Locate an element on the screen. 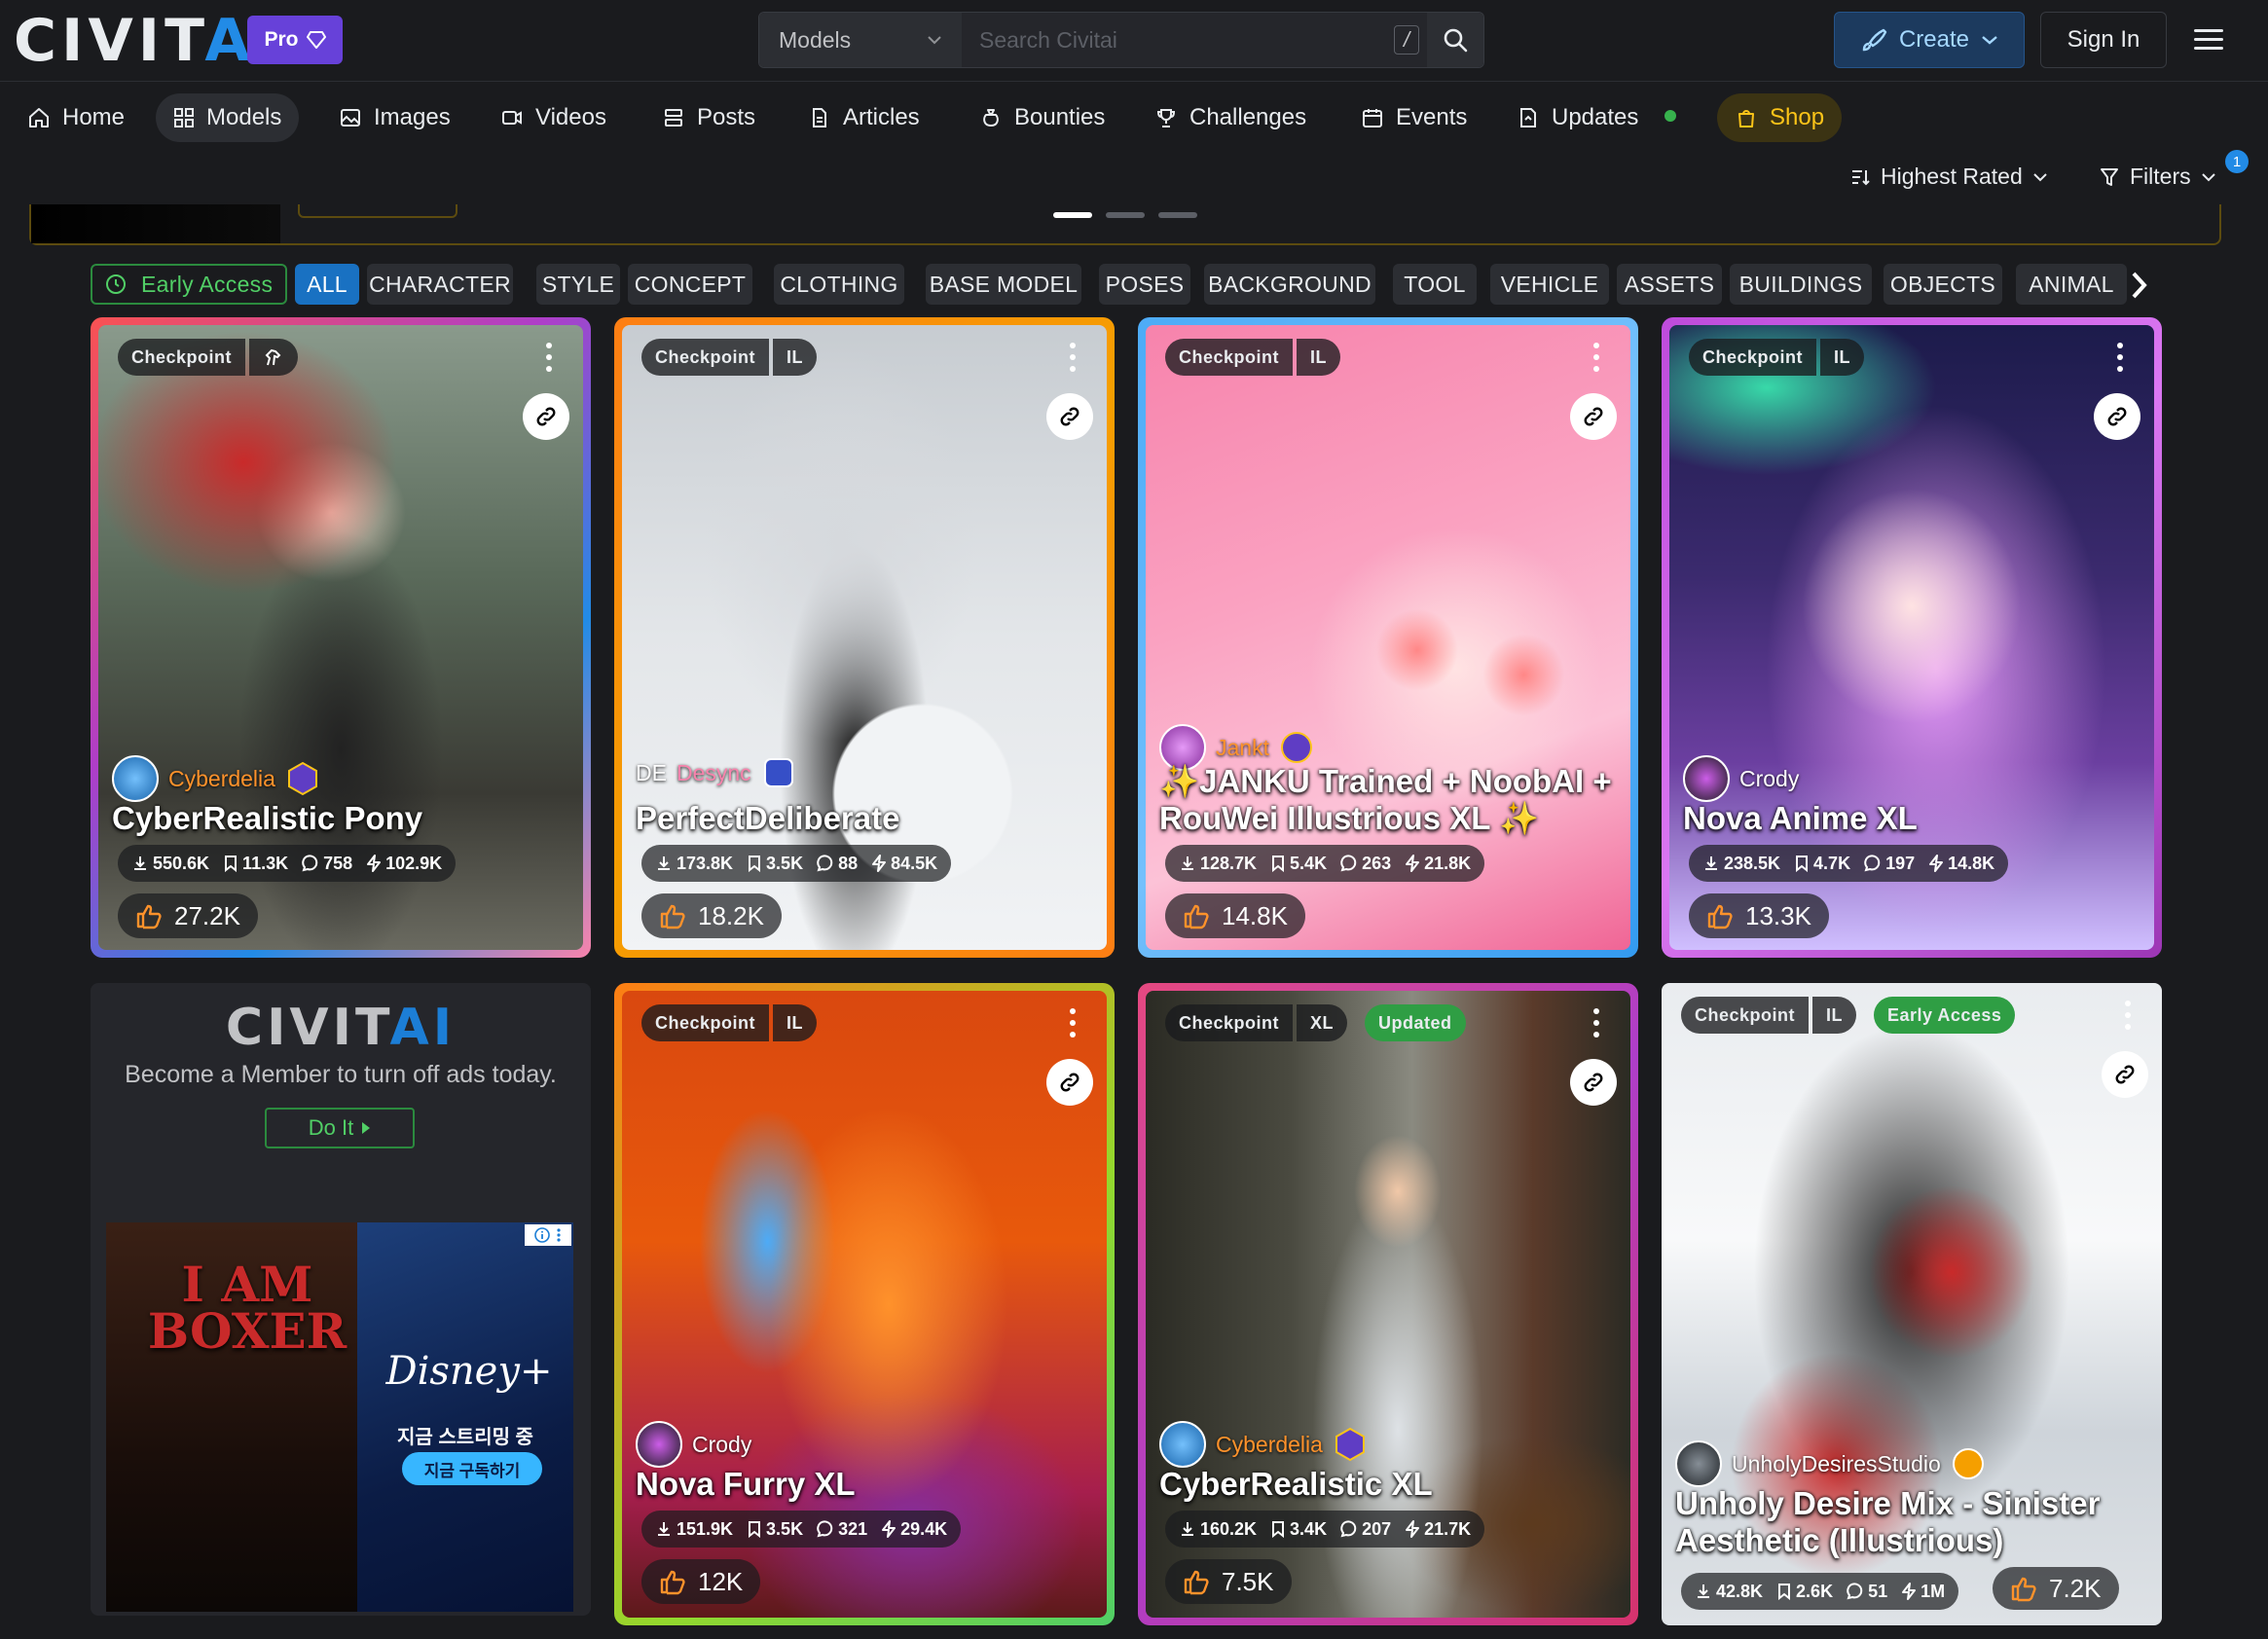 This screenshot has width=2268, height=1639. nav-bounties: Bounties is located at coordinates (1042, 117).